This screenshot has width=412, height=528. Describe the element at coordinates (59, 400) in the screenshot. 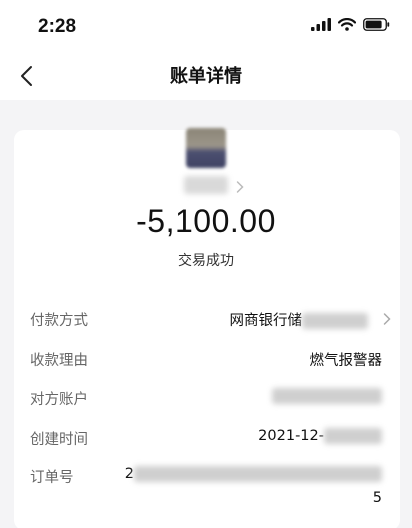

I see `counterparty-account-label: 对方账户` at that location.